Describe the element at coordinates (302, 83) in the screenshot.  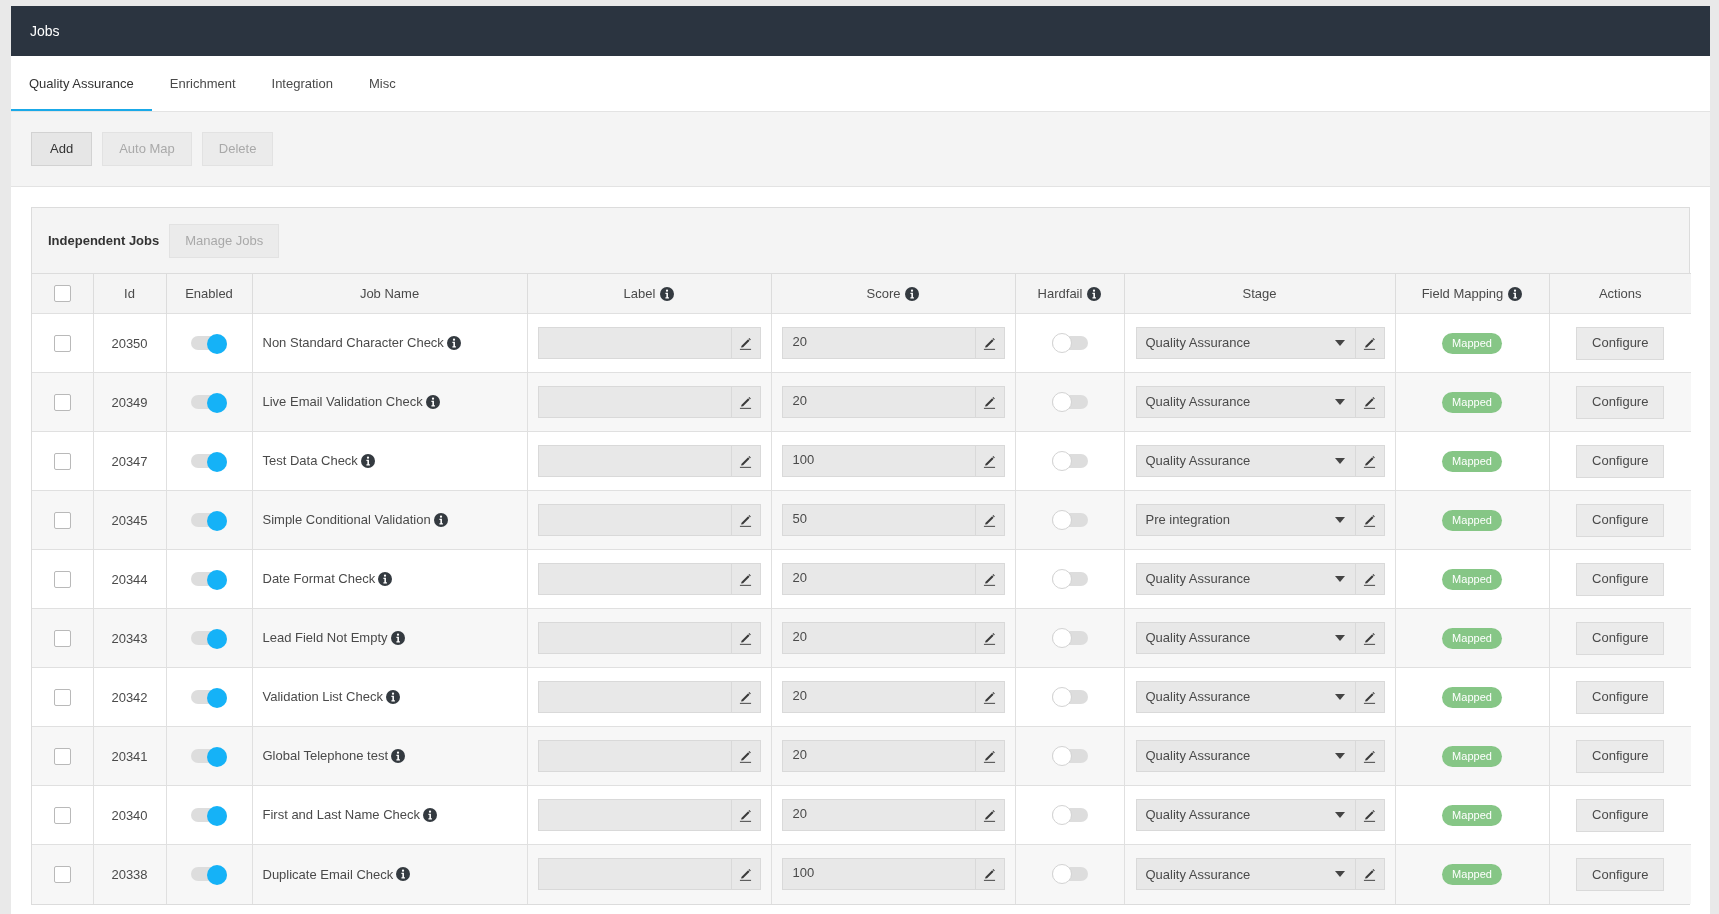
I see `tab: Integration` at that location.